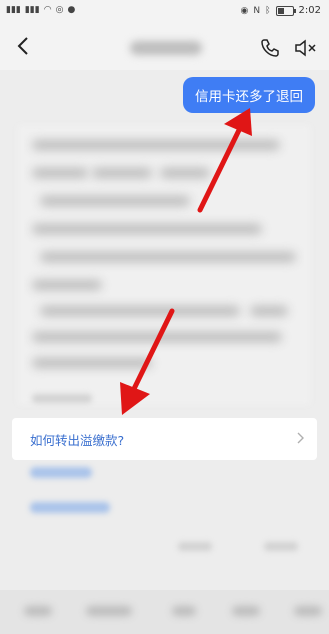 The width and height of the screenshot is (329, 634). What do you see at coordinates (164, 12) in the screenshot?
I see `status-bar: ▮▮▮ ▮▮▮ ◠ ◎ ● ◉ N ᛒ 2:02` at bounding box center [164, 12].